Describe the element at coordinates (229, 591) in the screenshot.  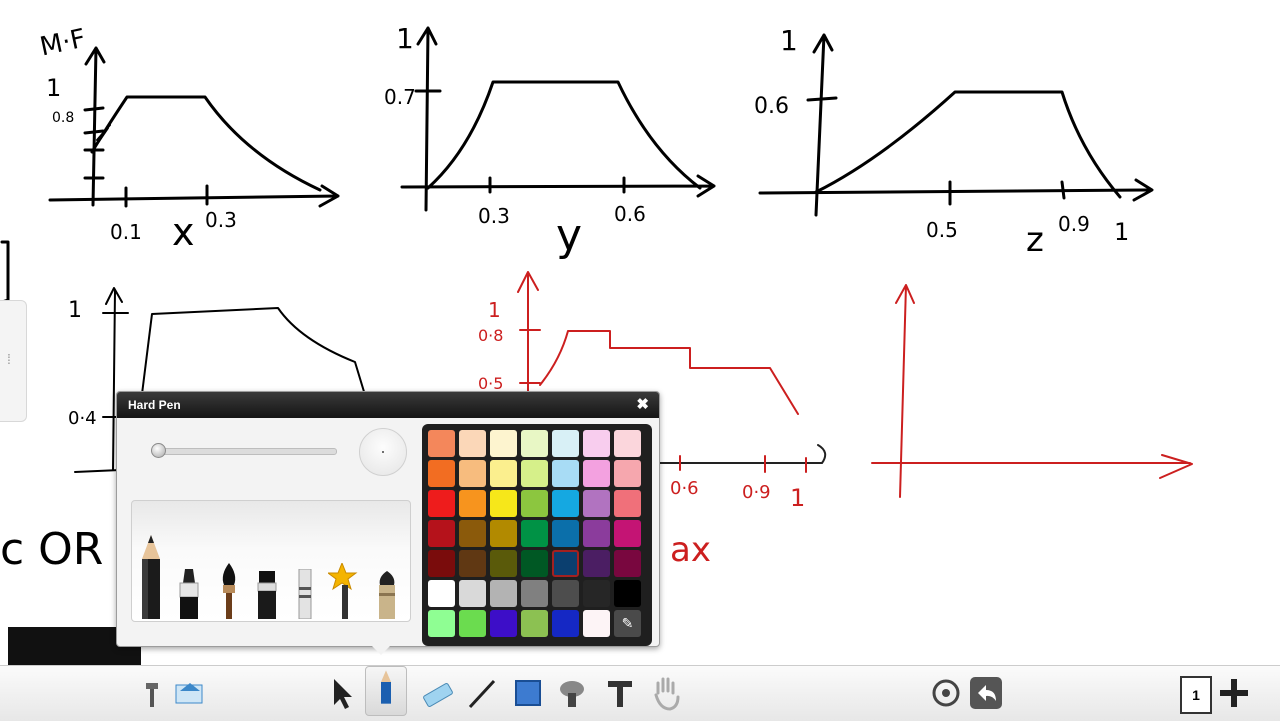
I see `brush-tool-icon` at that location.